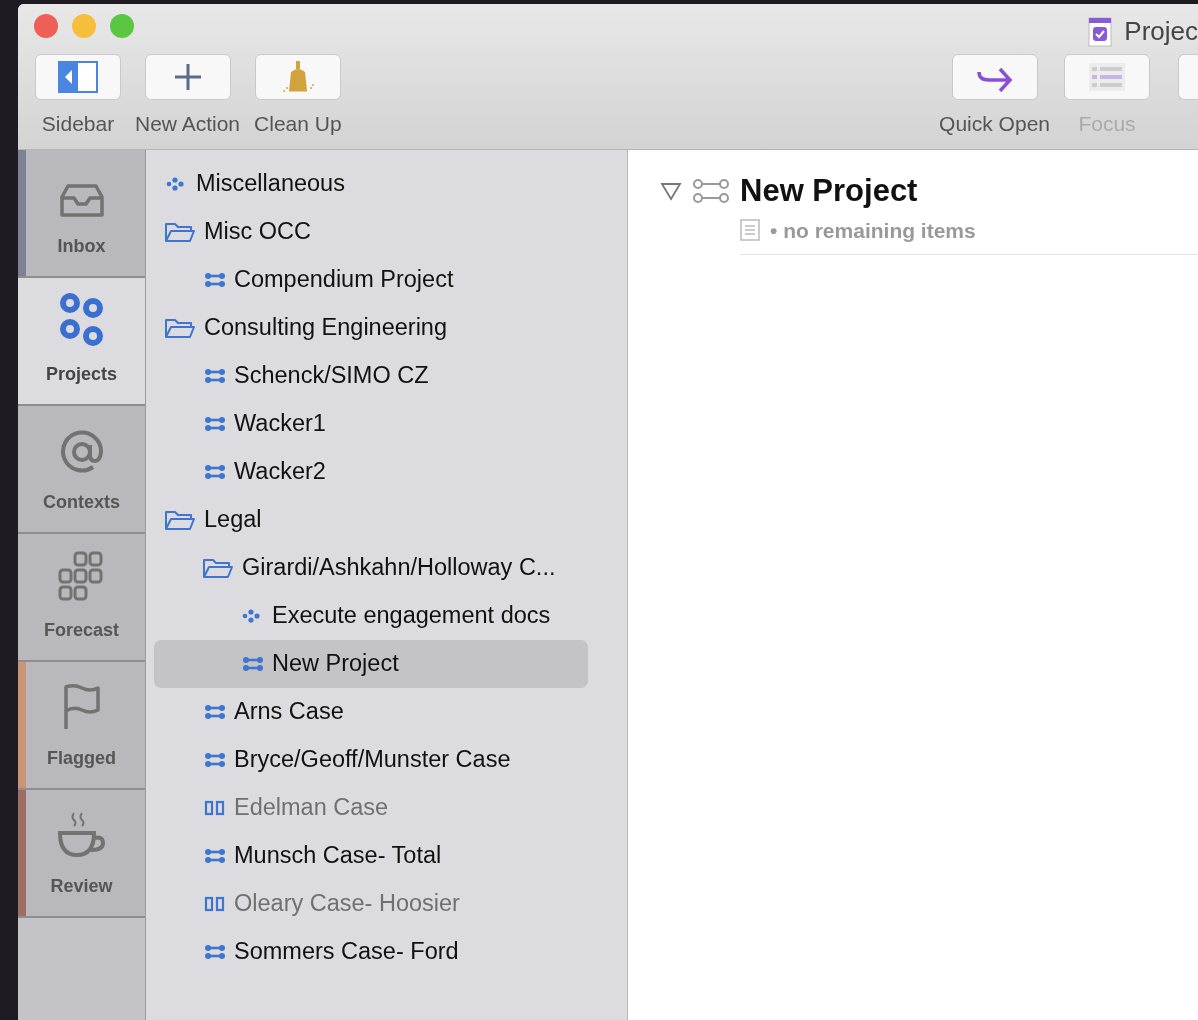 The width and height of the screenshot is (1198, 1020). I want to click on project-list-item: Legal, so click(371, 520).